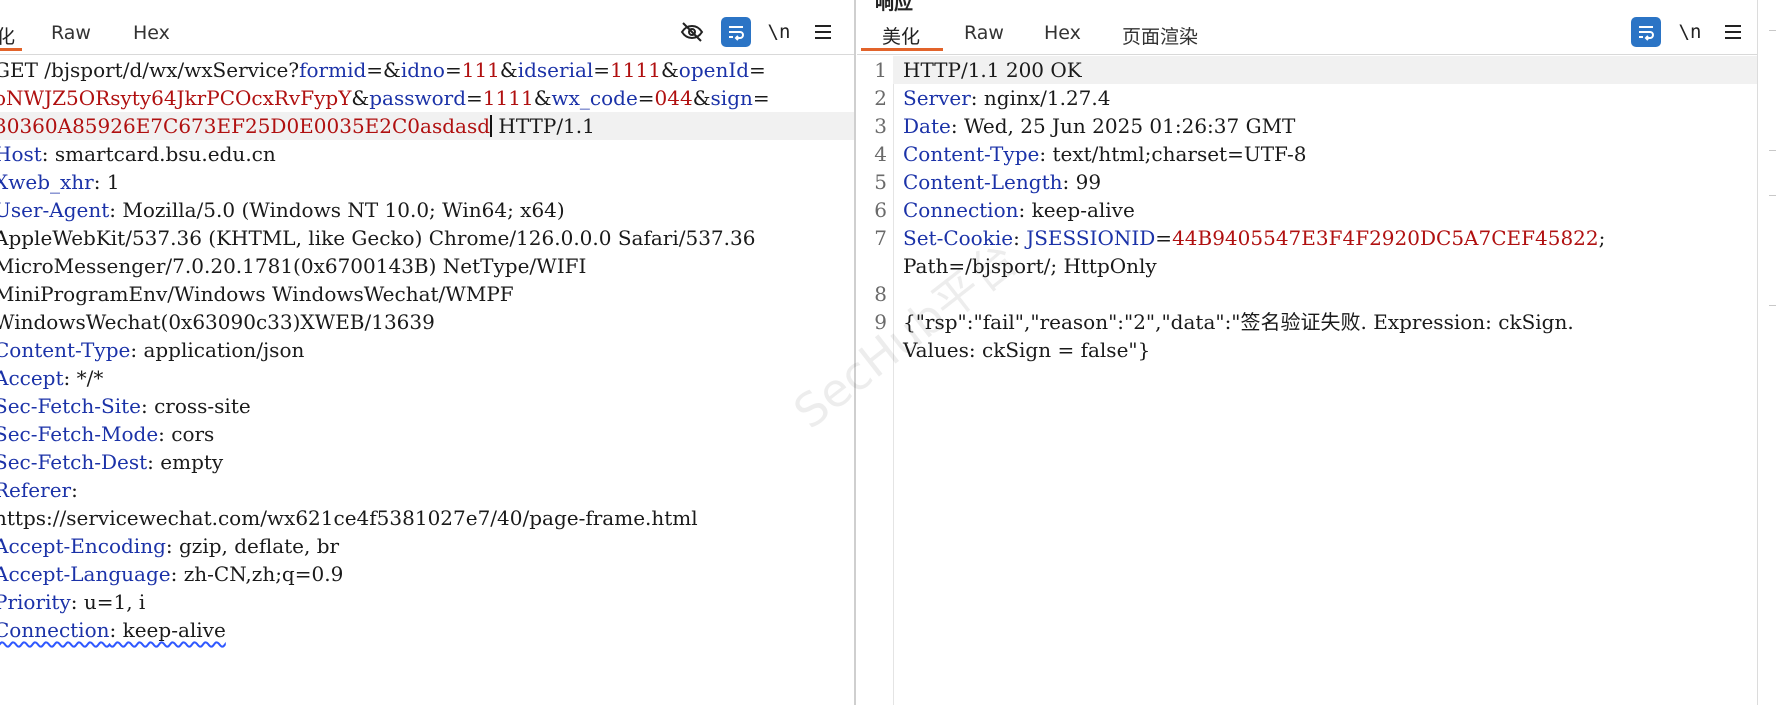 Image resolution: width=1776 pixels, height=705 pixels. What do you see at coordinates (992, 70) in the screenshot?
I see `code-text: HTTP/1.1 200 OK` at bounding box center [992, 70].